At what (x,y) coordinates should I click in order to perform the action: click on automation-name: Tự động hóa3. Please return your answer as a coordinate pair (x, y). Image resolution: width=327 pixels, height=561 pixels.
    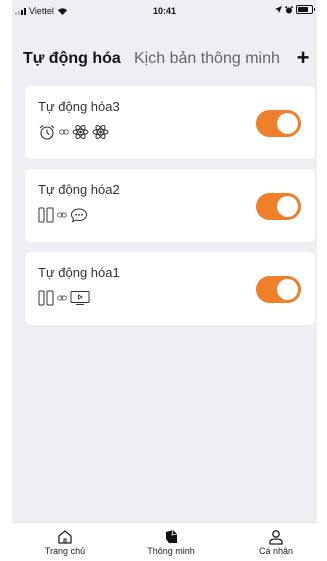
    Looking at the image, I should click on (79, 106).